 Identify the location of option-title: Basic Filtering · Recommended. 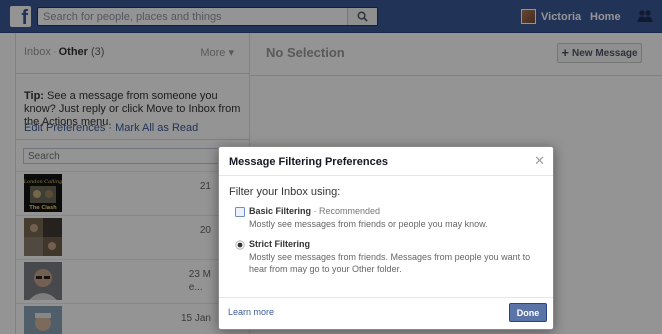
(399, 211).